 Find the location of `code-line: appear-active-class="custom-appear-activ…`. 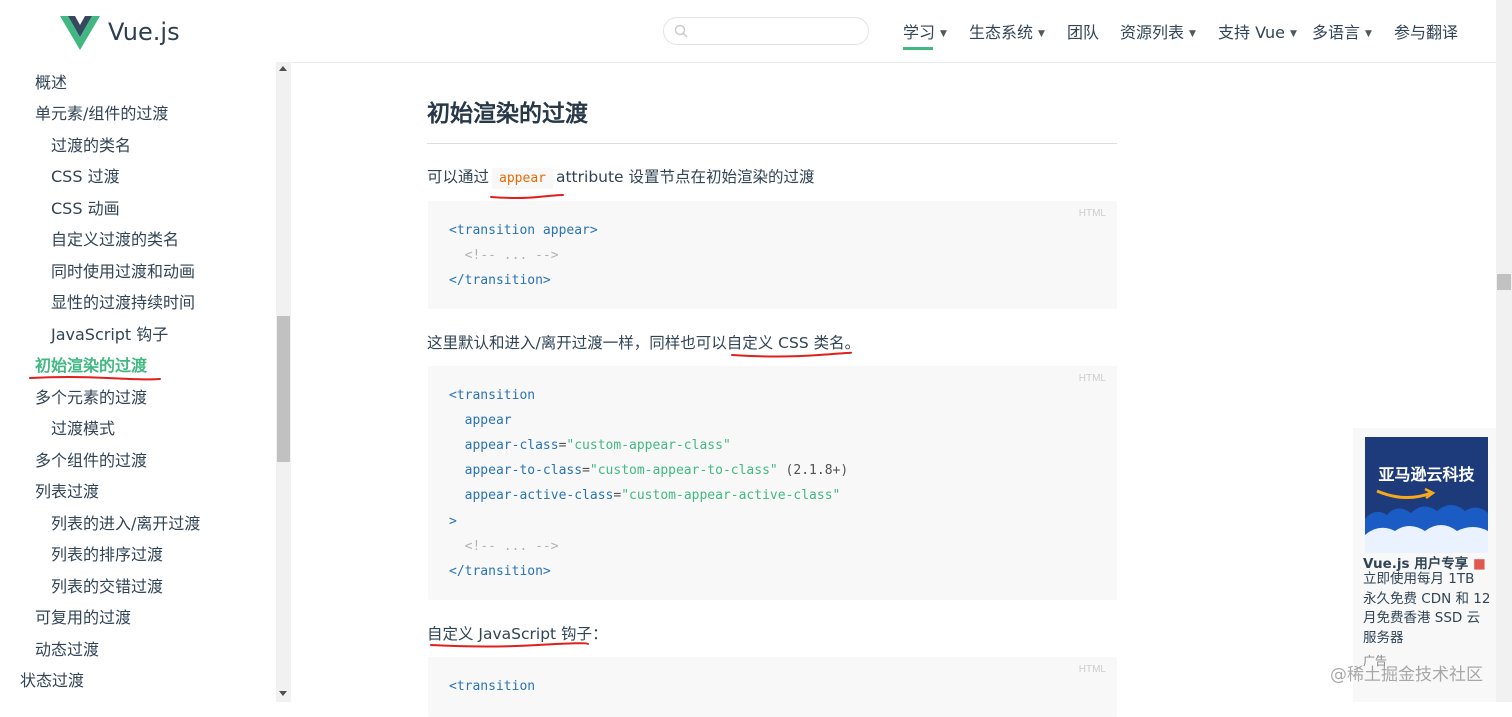

code-line: appear-active-class="custom-appear-activ… is located at coordinates (645, 495).